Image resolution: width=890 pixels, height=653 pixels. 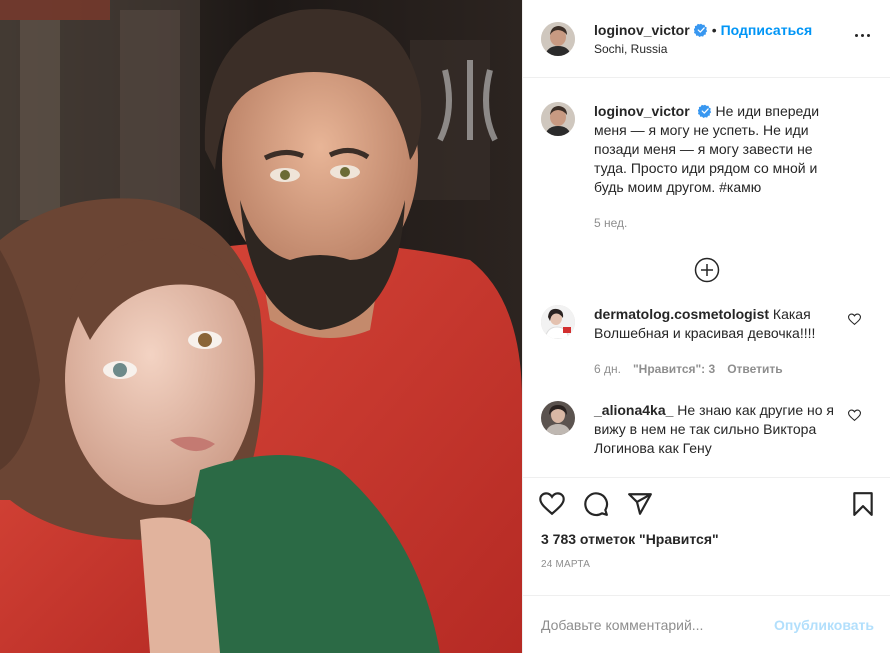 What do you see at coordinates (767, 30) in the screenshot?
I see `follow-button: Подписаться` at bounding box center [767, 30].